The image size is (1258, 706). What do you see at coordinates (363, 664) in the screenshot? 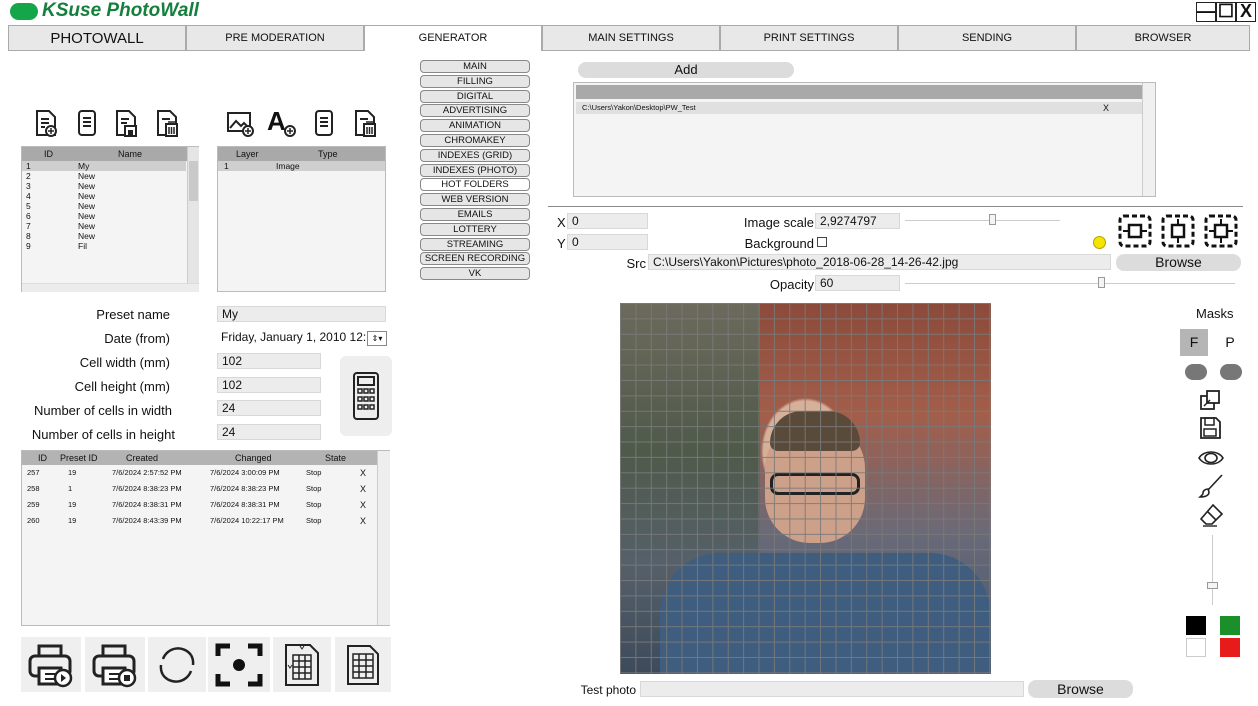
I see `table-sheet-button` at bounding box center [363, 664].